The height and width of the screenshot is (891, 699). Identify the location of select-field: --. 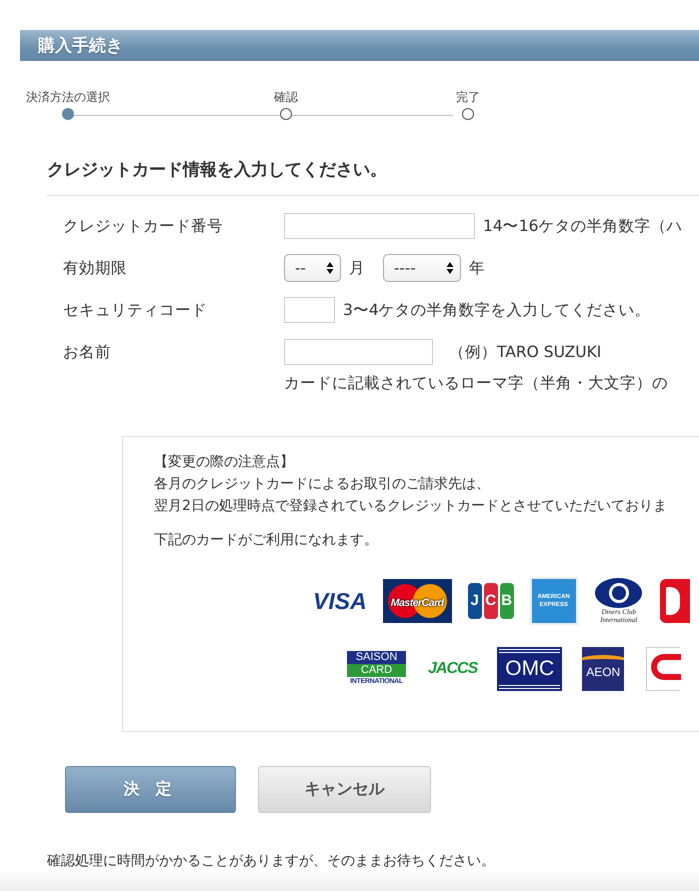
(312, 268).